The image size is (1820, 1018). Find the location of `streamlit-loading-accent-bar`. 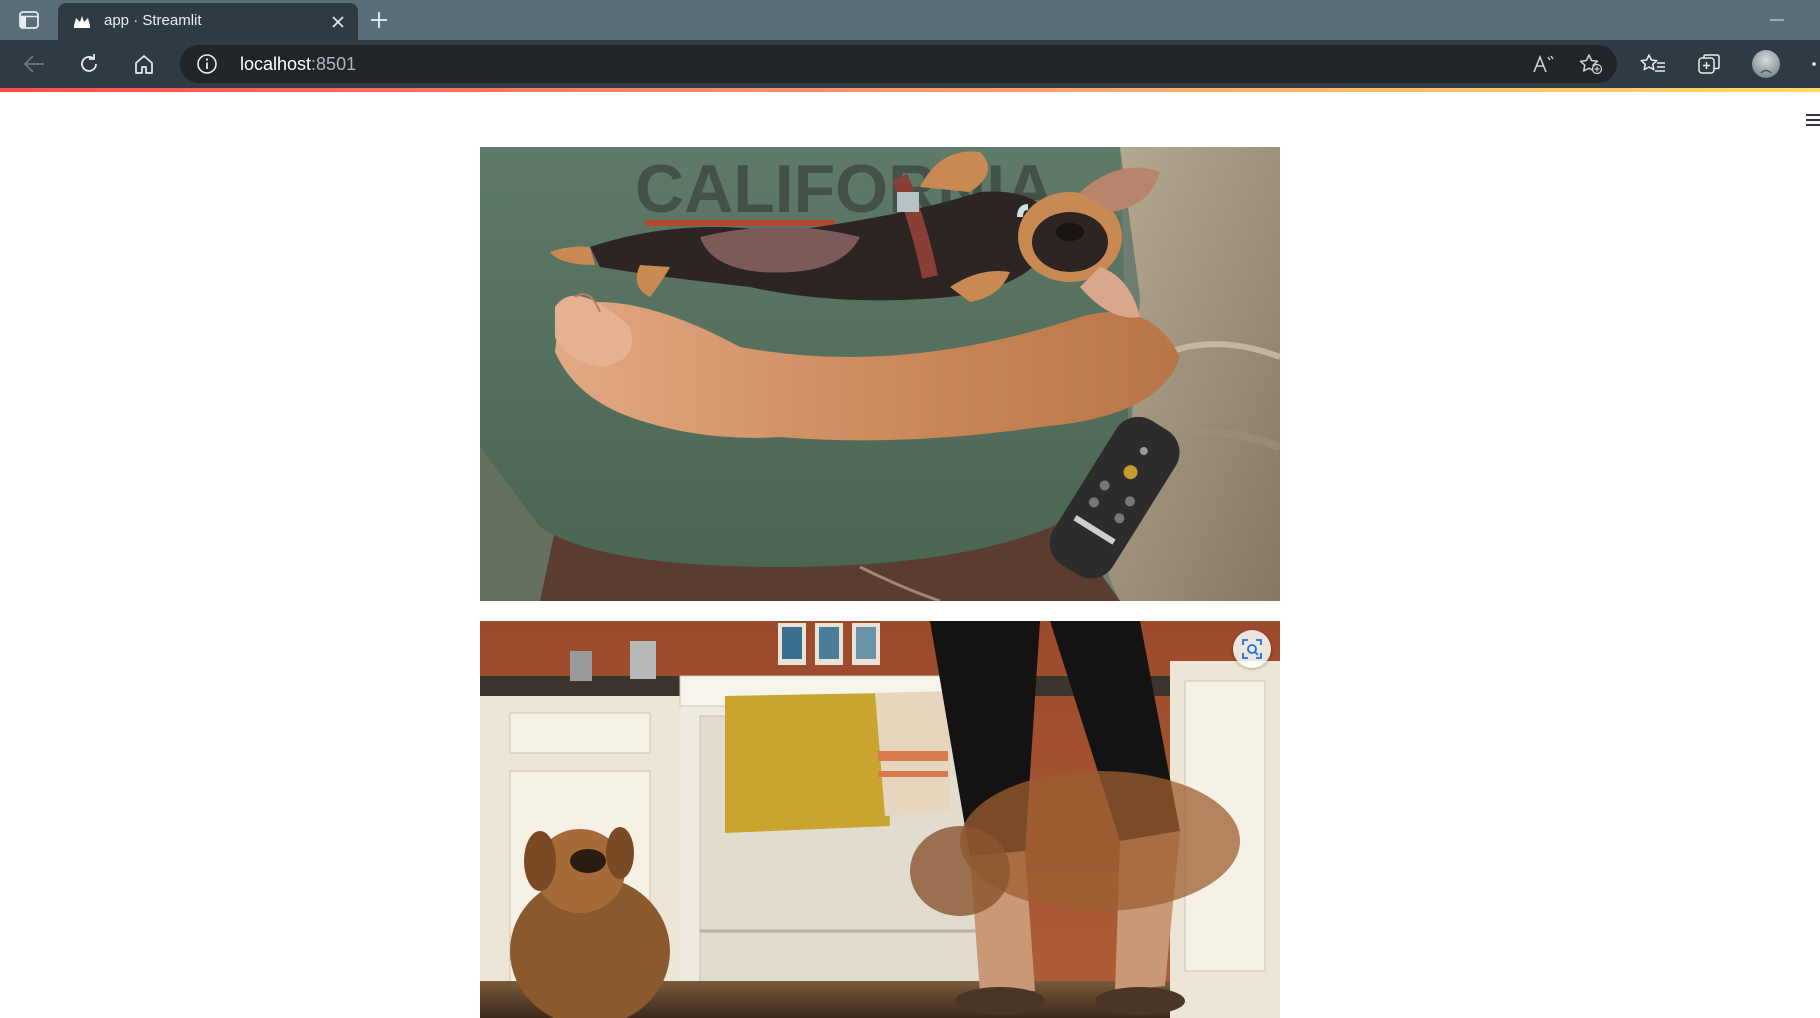

streamlit-loading-accent-bar is located at coordinates (910, 90).